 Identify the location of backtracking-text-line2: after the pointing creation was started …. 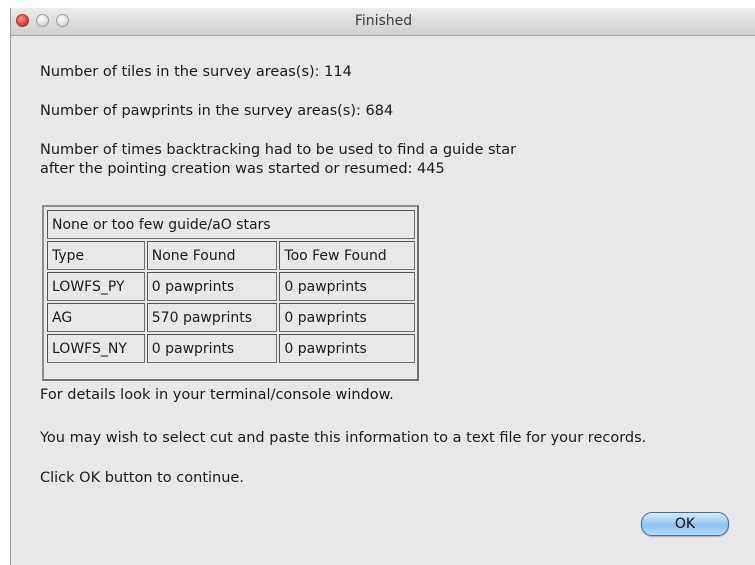
(242, 169).